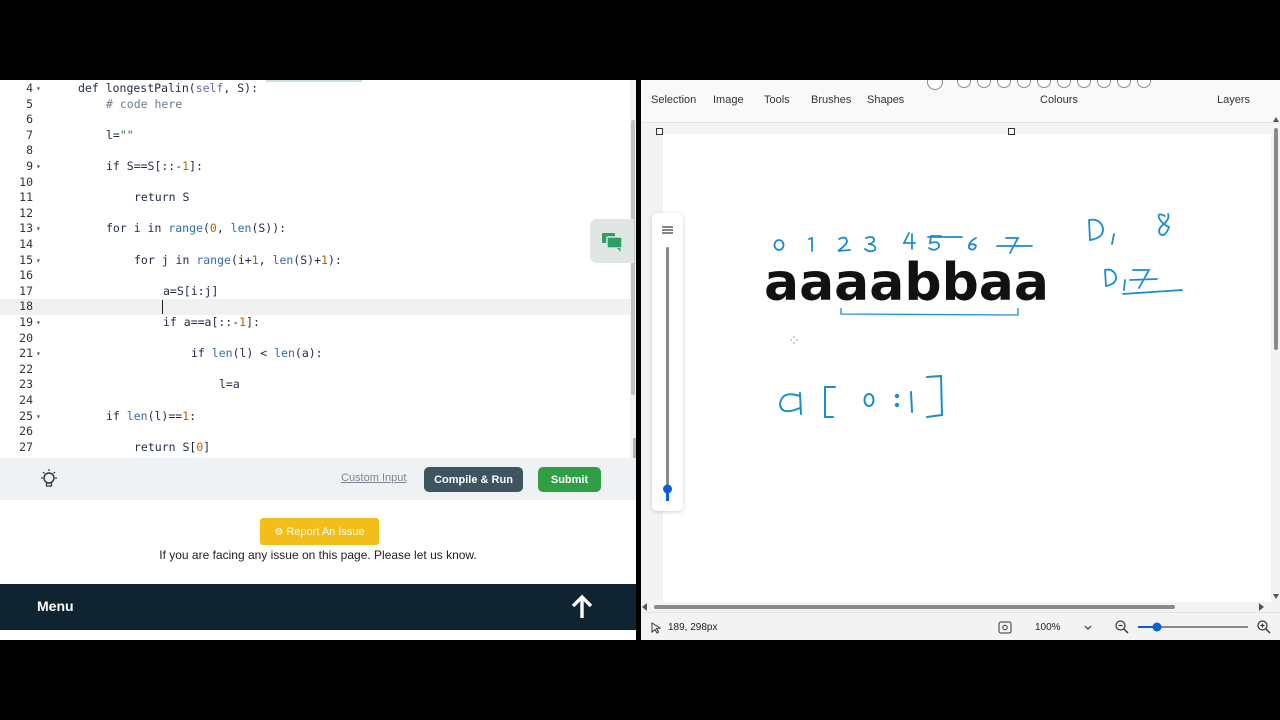  I want to click on code-token: range, so click(213, 259).